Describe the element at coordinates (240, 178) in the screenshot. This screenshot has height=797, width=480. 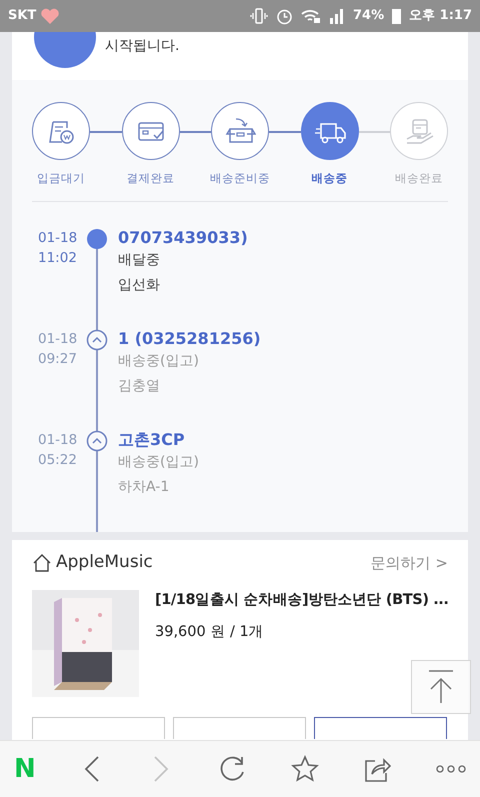
I see `step-label: 배송준비중` at that location.